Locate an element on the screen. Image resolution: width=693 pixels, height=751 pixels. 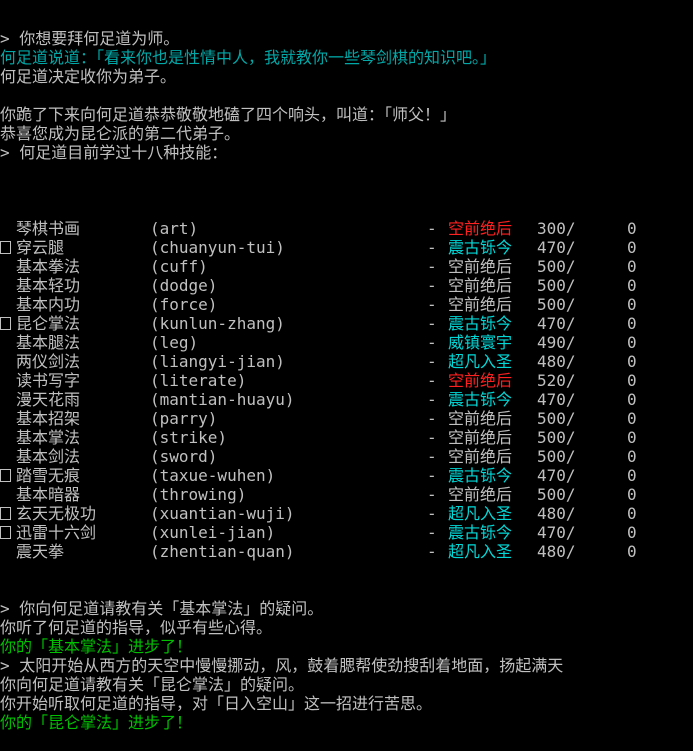
skill-id: (force) is located at coordinates (184, 304).